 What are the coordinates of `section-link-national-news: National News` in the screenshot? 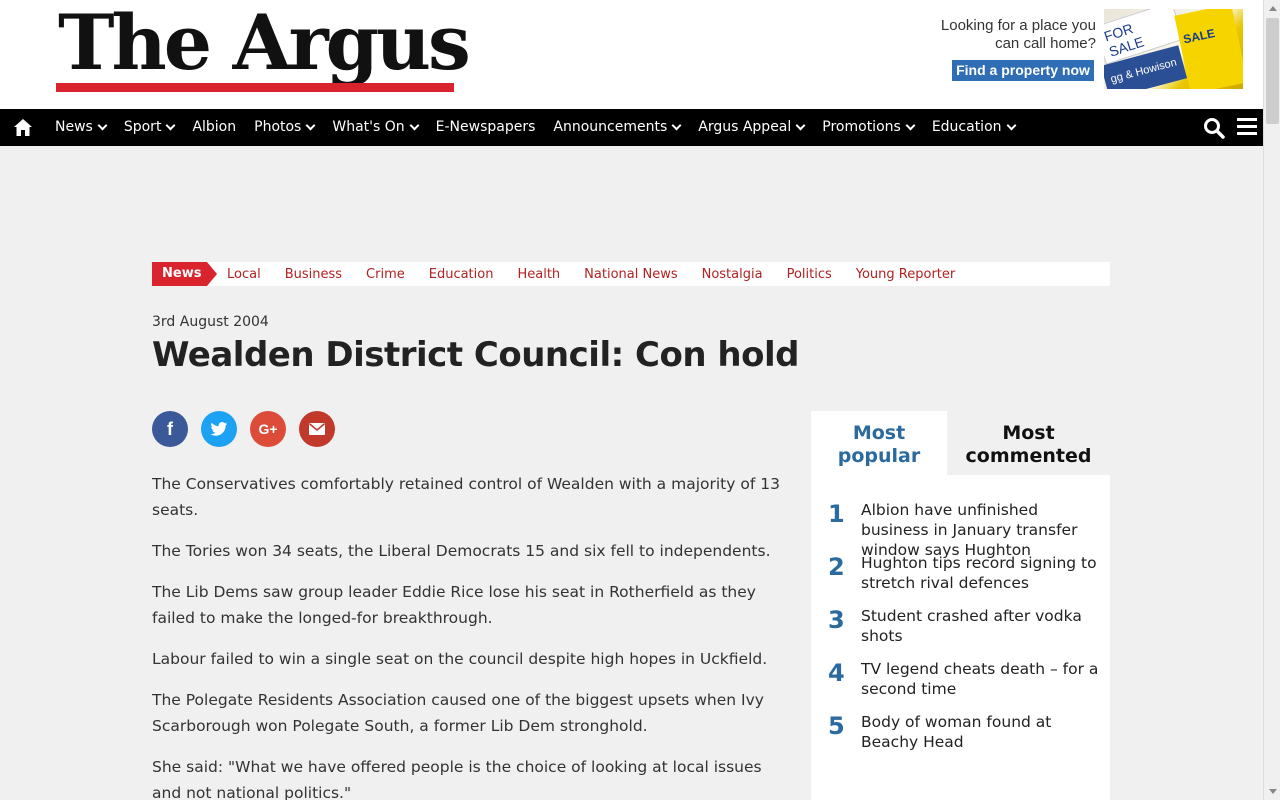 It's located at (630, 274).